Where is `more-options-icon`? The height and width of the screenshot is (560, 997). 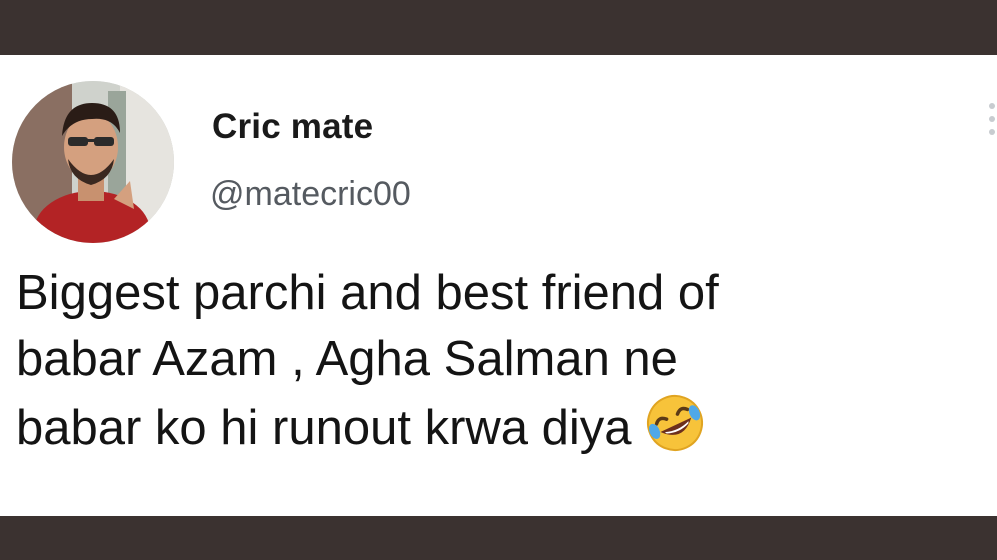
more-options-icon is located at coordinates (993, 119).